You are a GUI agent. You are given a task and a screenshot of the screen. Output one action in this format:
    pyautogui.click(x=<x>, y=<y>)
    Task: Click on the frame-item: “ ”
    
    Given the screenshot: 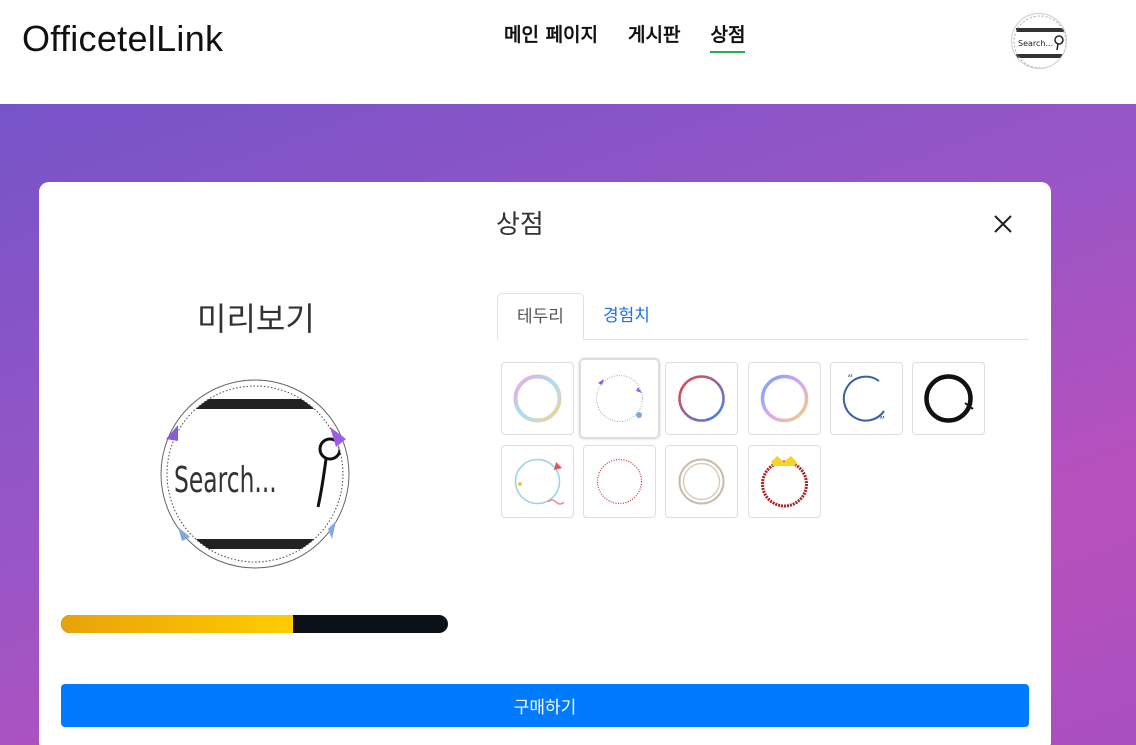 What is the action you would take?
    pyautogui.click(x=866, y=398)
    